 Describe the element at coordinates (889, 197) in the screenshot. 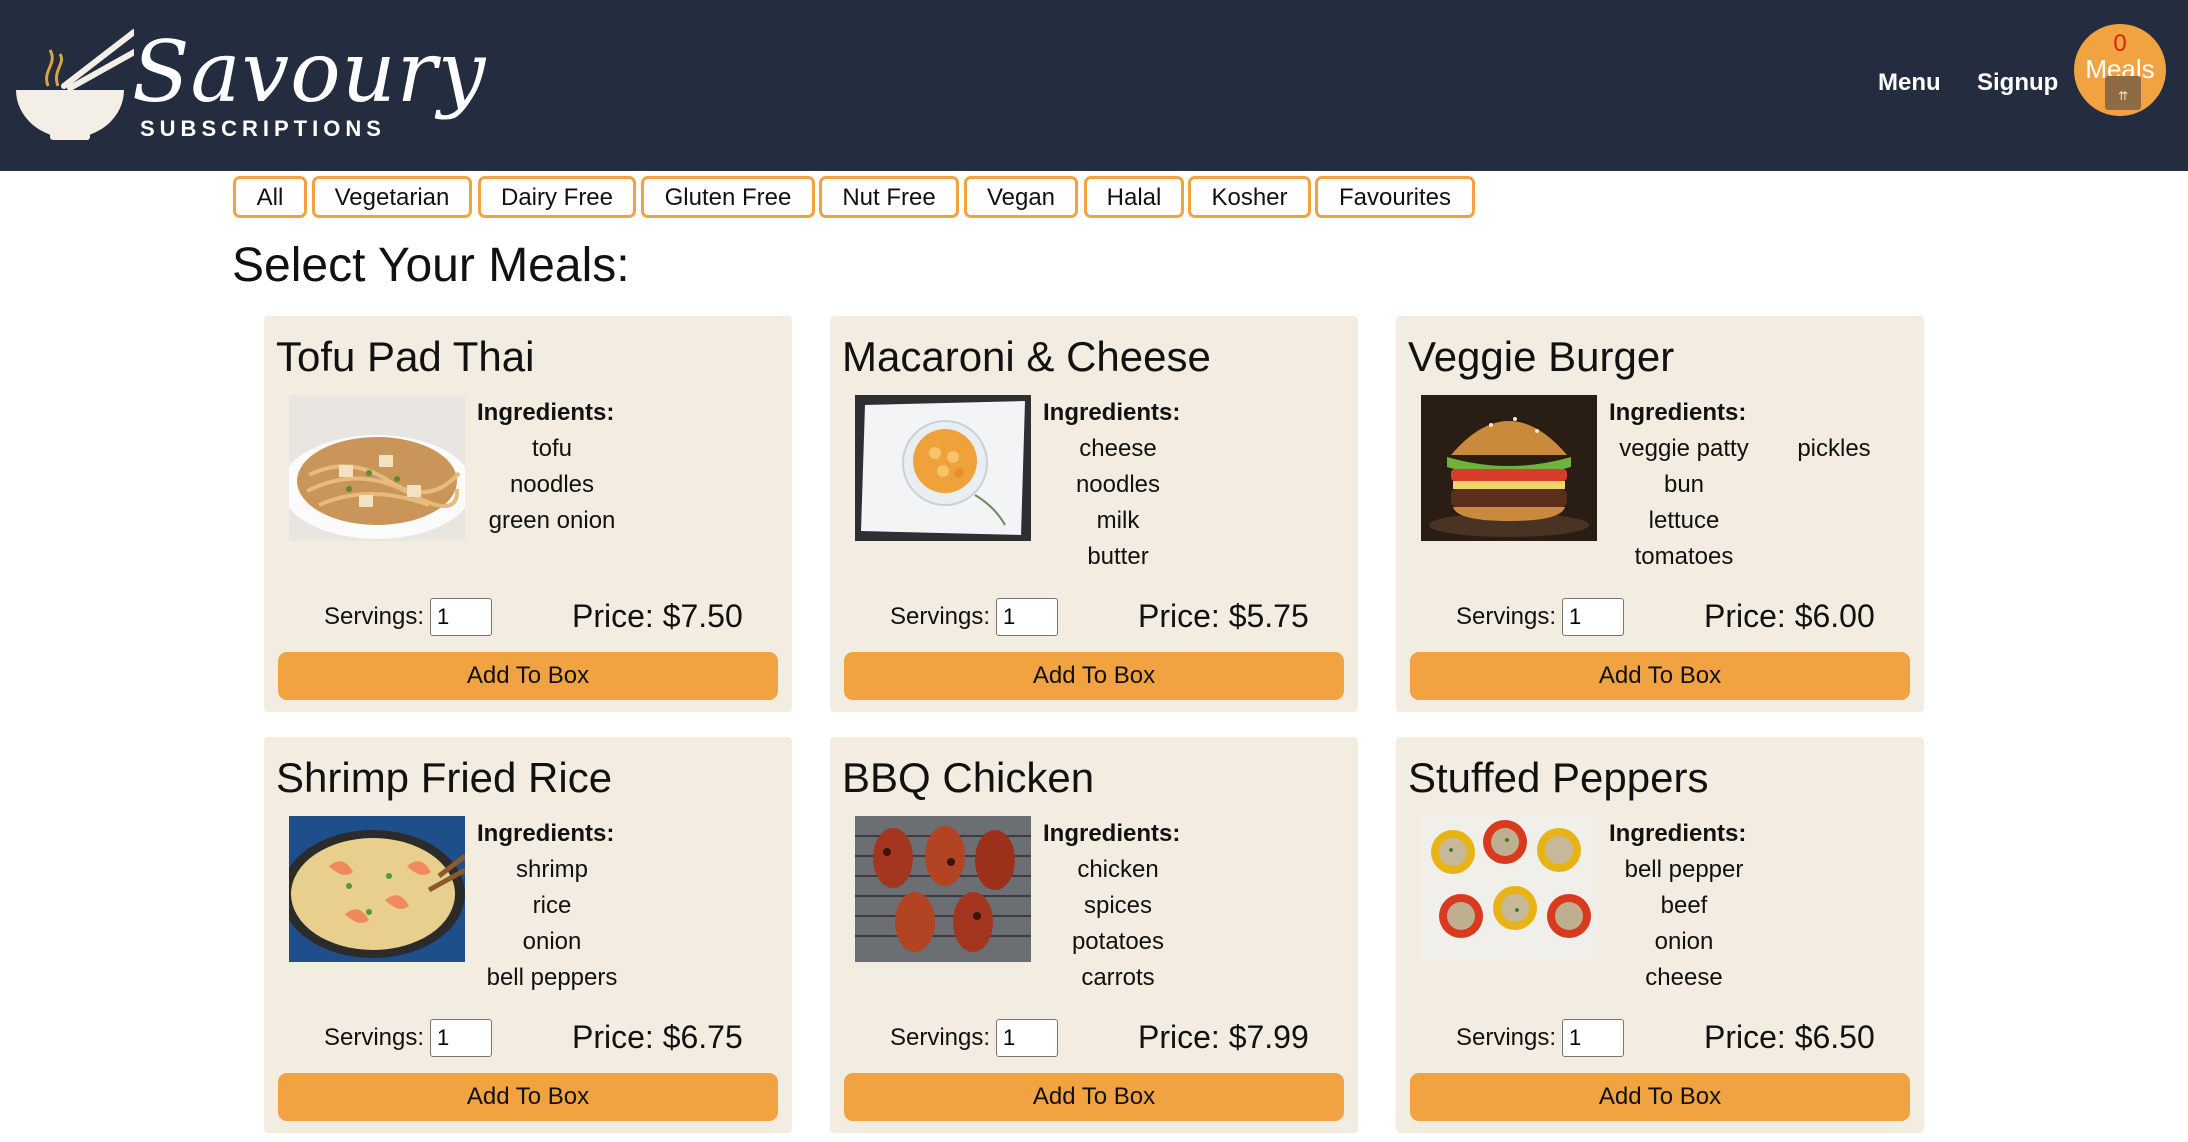

I see `filter-nut-free: Nut Free` at that location.